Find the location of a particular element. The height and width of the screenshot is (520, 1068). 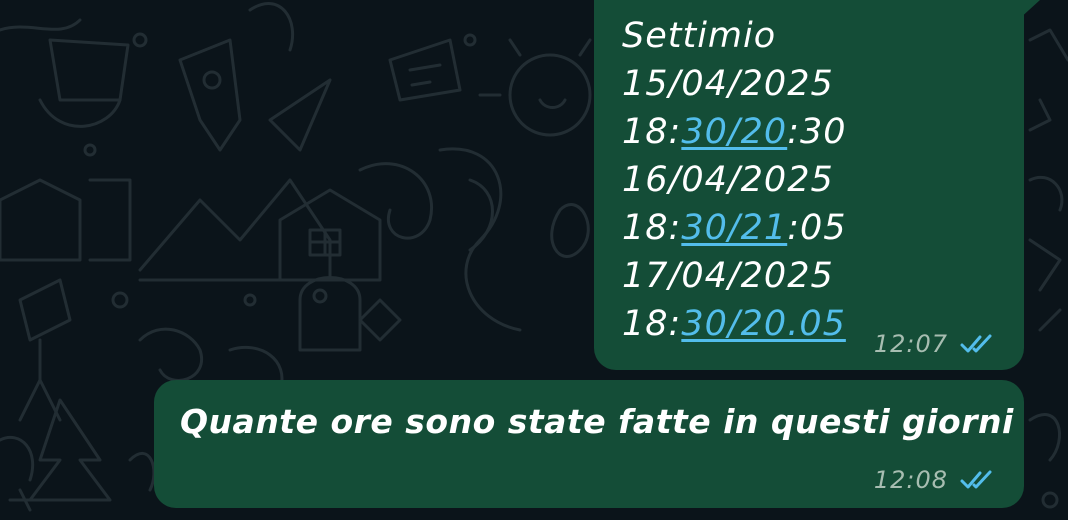

message-meta: 12:07 is located at coordinates (936, 344).